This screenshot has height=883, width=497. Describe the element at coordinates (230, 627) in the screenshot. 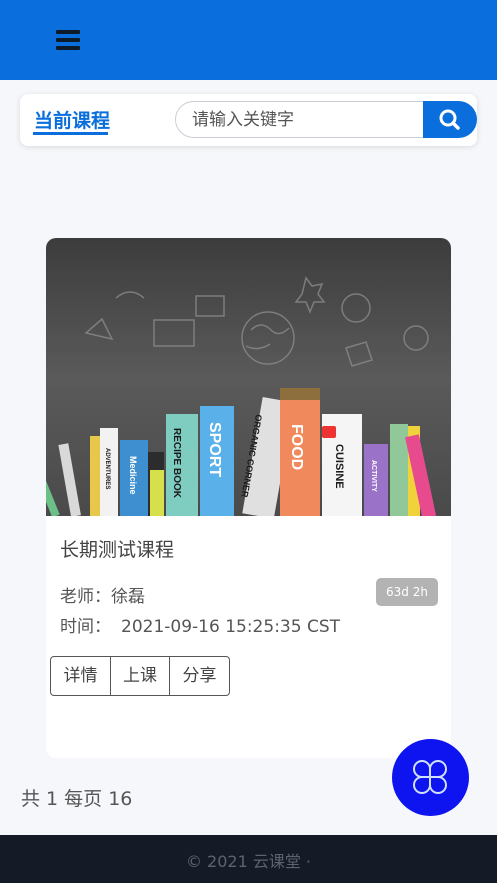

I see `time-value: 2021-09-16 15:25:35 CST` at that location.